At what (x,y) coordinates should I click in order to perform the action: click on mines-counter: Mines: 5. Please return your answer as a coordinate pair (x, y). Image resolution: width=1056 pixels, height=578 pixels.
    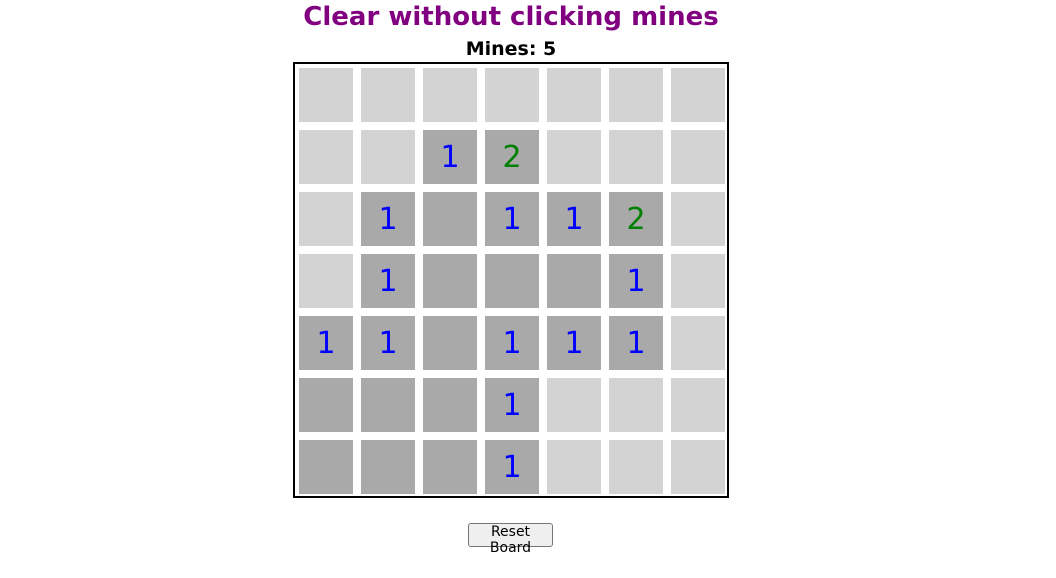
    Looking at the image, I should click on (511, 49).